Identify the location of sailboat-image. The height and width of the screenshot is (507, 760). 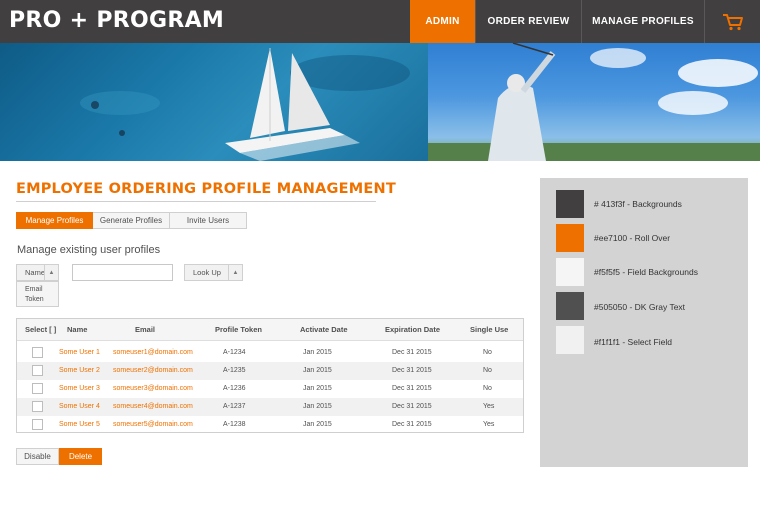
(214, 102).